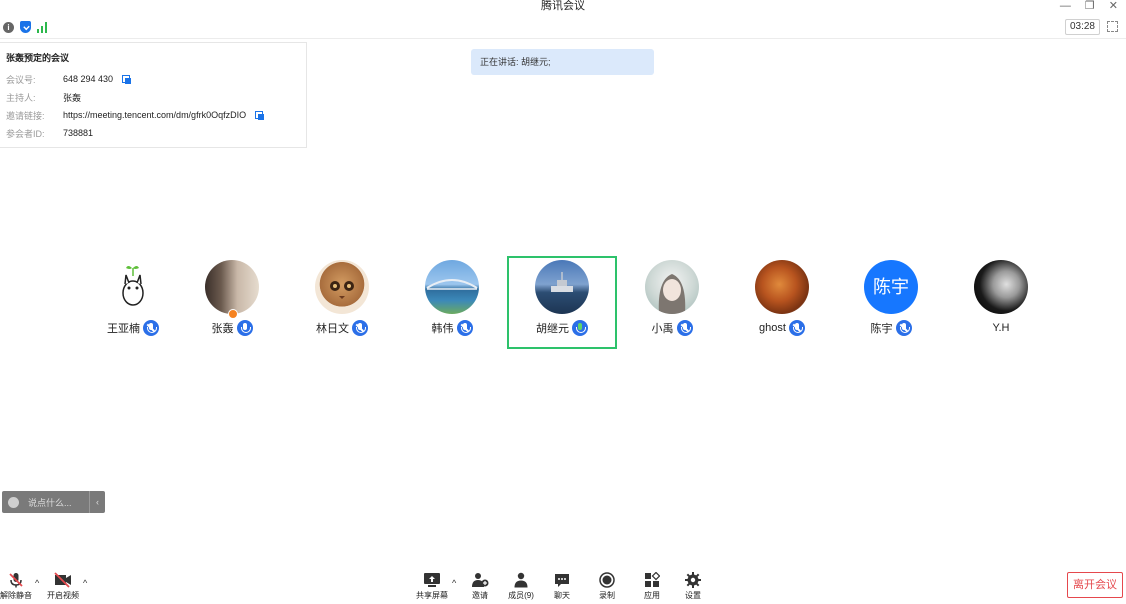  Describe the element at coordinates (881, 329) in the screenshot. I see `participant-name: 陈宇` at that location.